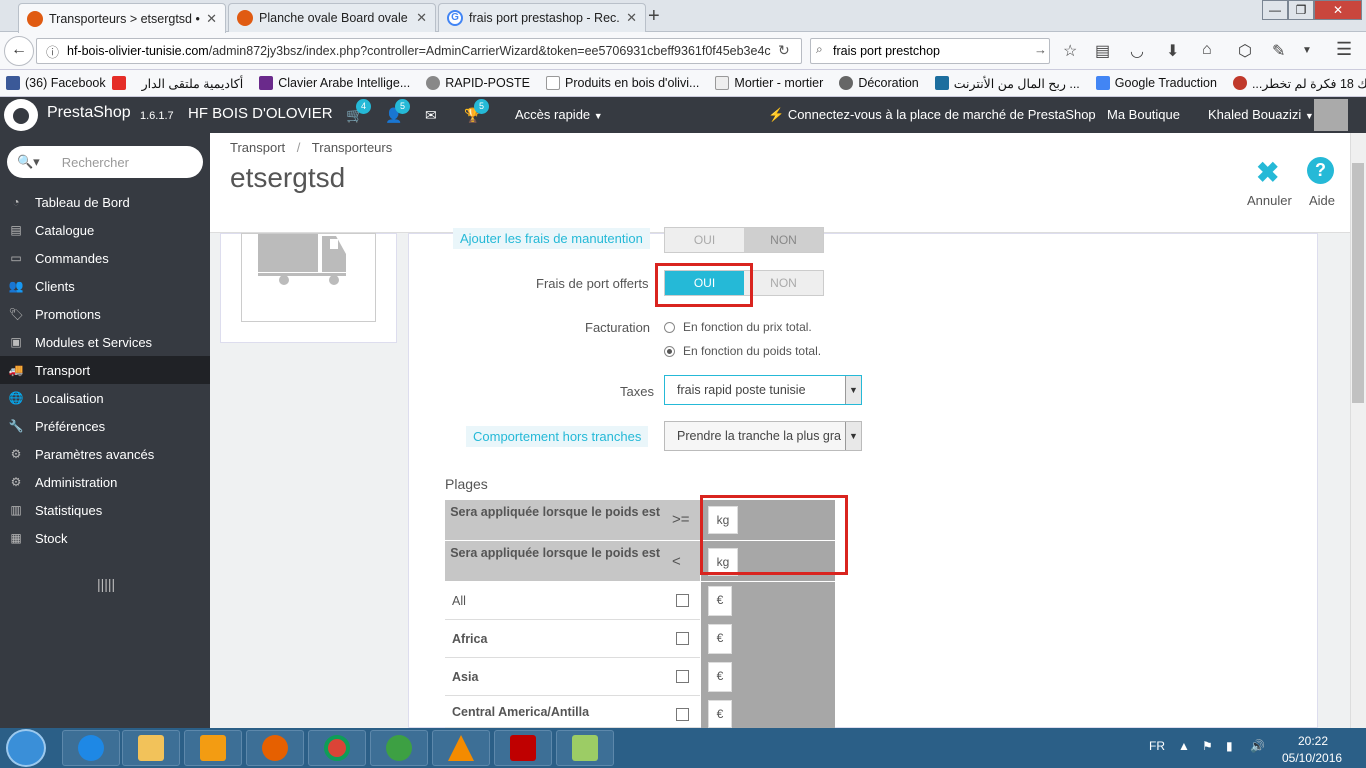 Image resolution: width=1366 pixels, height=768 pixels. I want to click on bookmark-decoration: Décoration, so click(879, 83).